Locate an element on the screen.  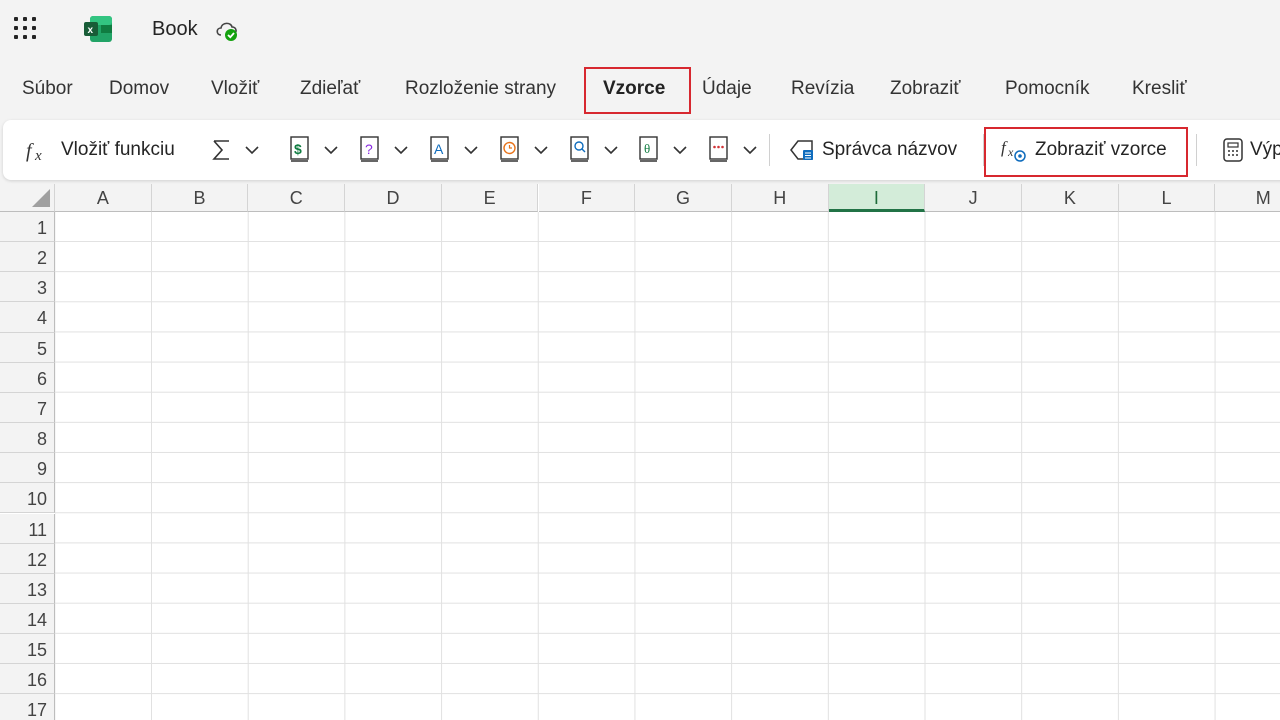
lookup-functions-button is located at coordinates (593, 150).